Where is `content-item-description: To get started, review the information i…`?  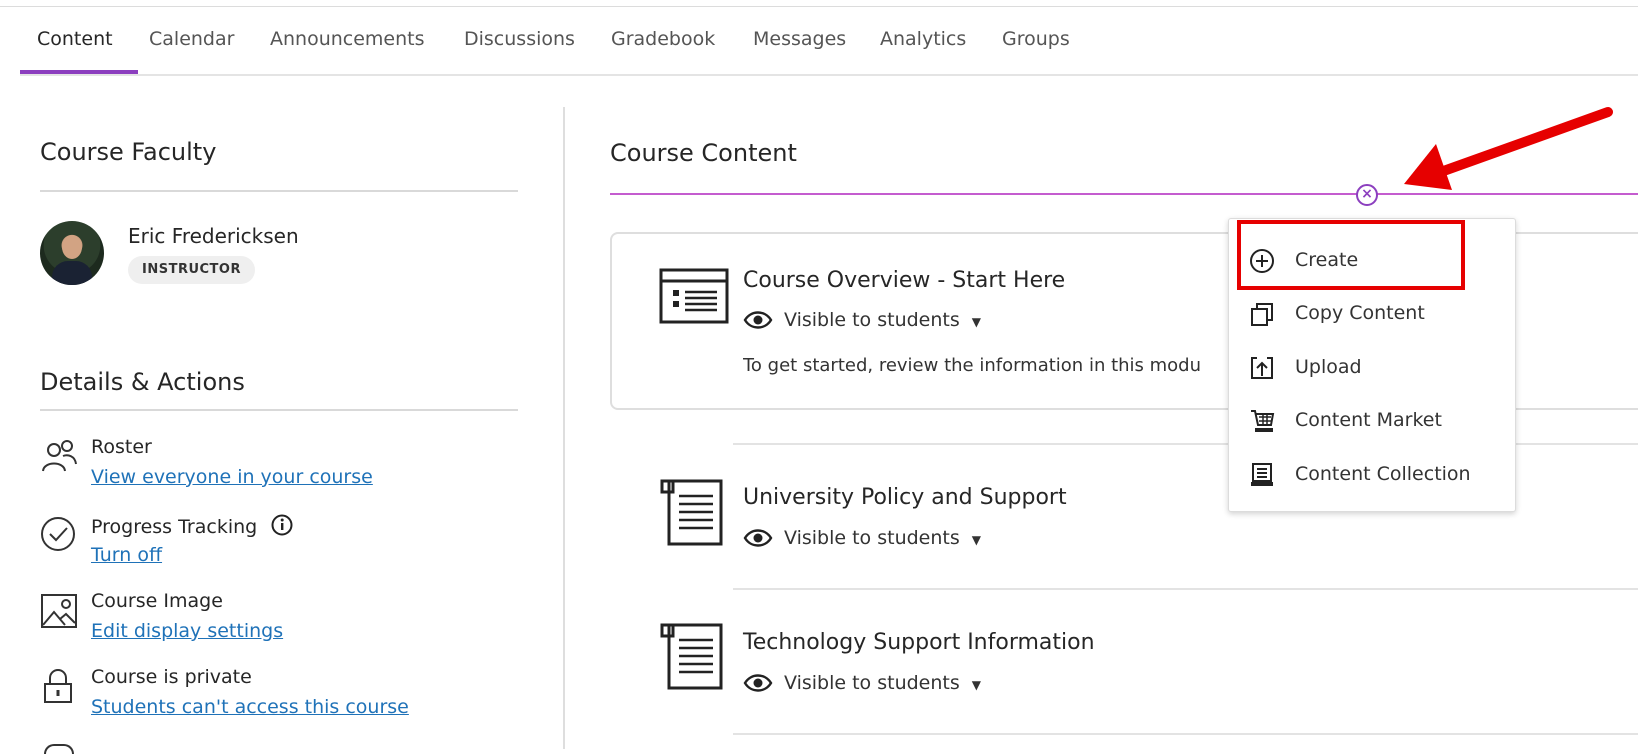
content-item-description: To get started, review the information i… is located at coordinates (972, 365).